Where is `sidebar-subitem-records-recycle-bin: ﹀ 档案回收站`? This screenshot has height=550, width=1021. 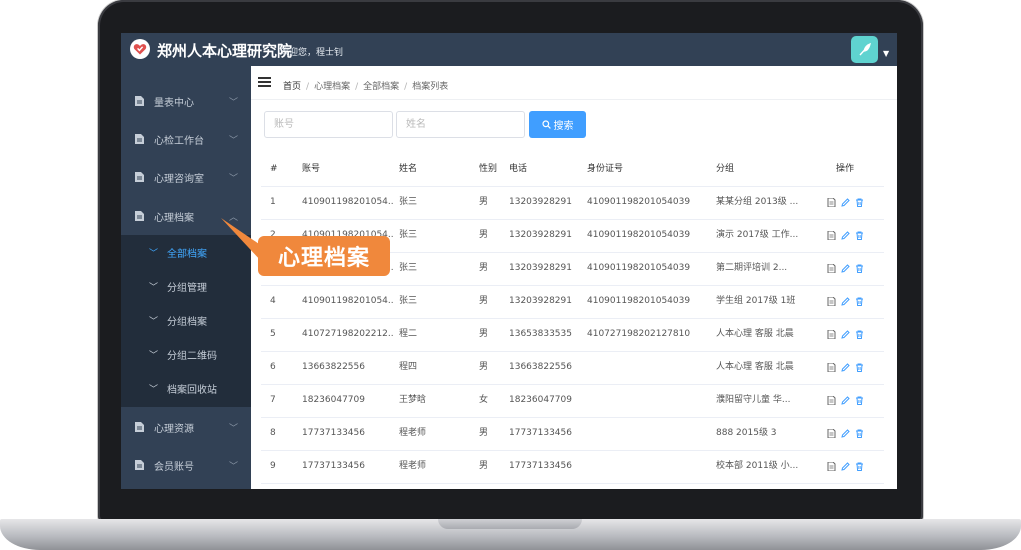
sidebar-subitem-records-recycle-bin: ﹀ 档案回收站 is located at coordinates (186, 388).